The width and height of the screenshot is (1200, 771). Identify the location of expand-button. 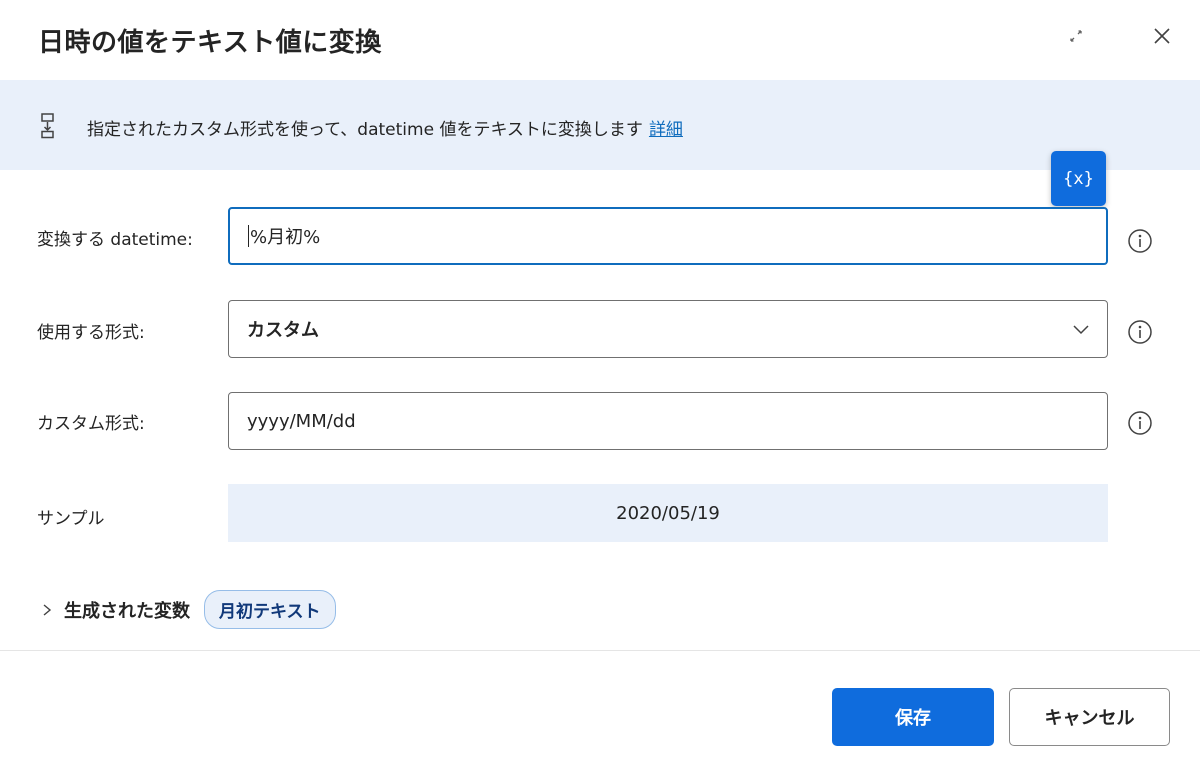
(1076, 36).